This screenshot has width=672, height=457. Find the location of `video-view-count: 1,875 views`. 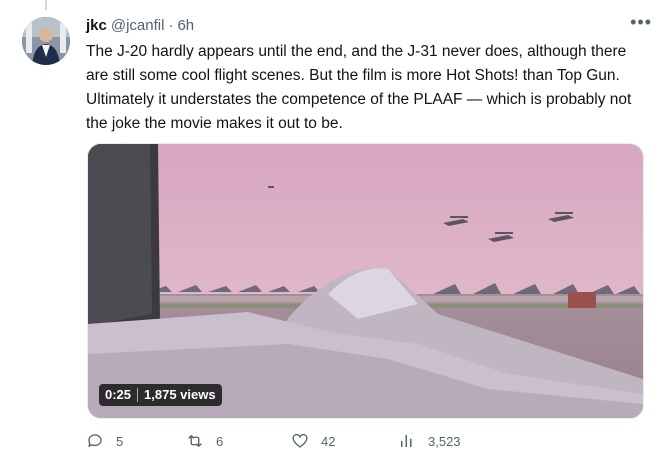

video-view-count: 1,875 views is located at coordinates (180, 394).